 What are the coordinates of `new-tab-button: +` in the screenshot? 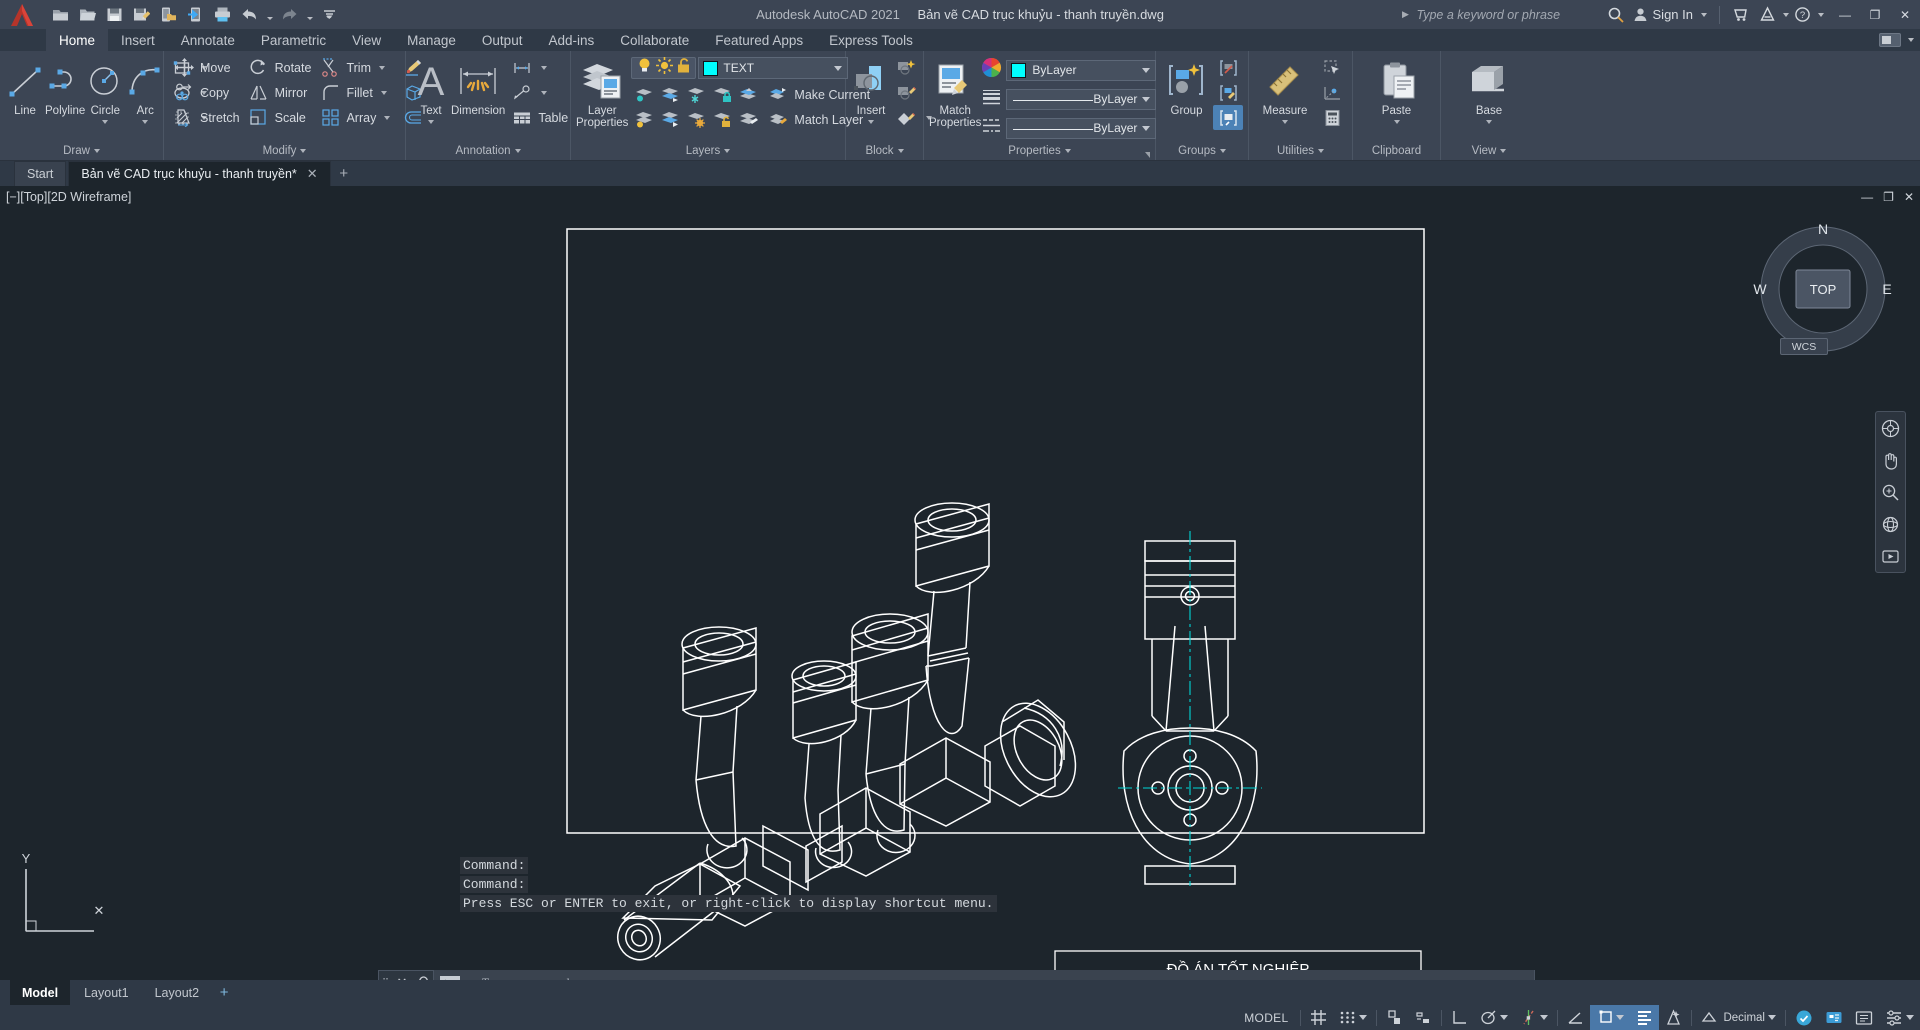 It's located at (344, 173).